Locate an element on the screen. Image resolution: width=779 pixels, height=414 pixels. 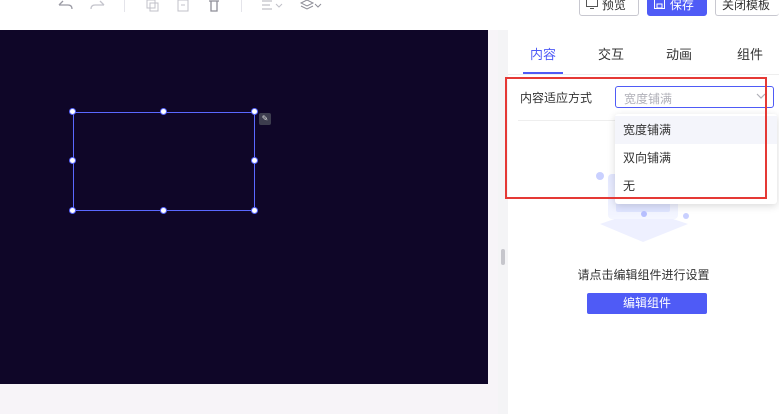
save-button-label: 保存 is located at coordinates (681, 6).